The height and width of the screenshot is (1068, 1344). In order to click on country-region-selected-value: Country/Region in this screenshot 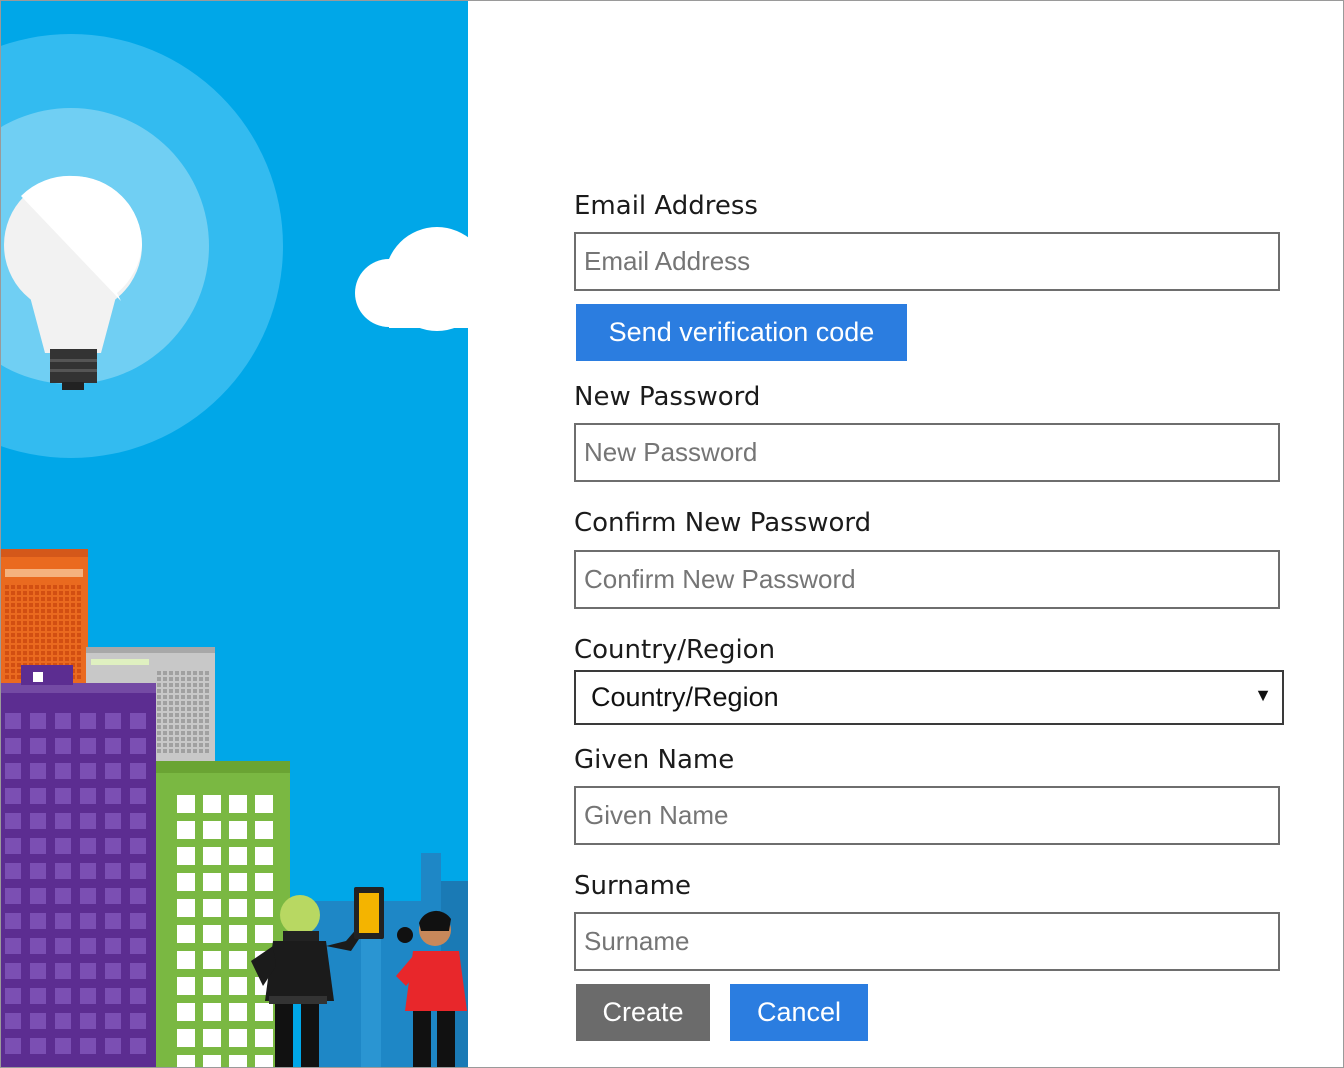, I will do `click(685, 697)`.